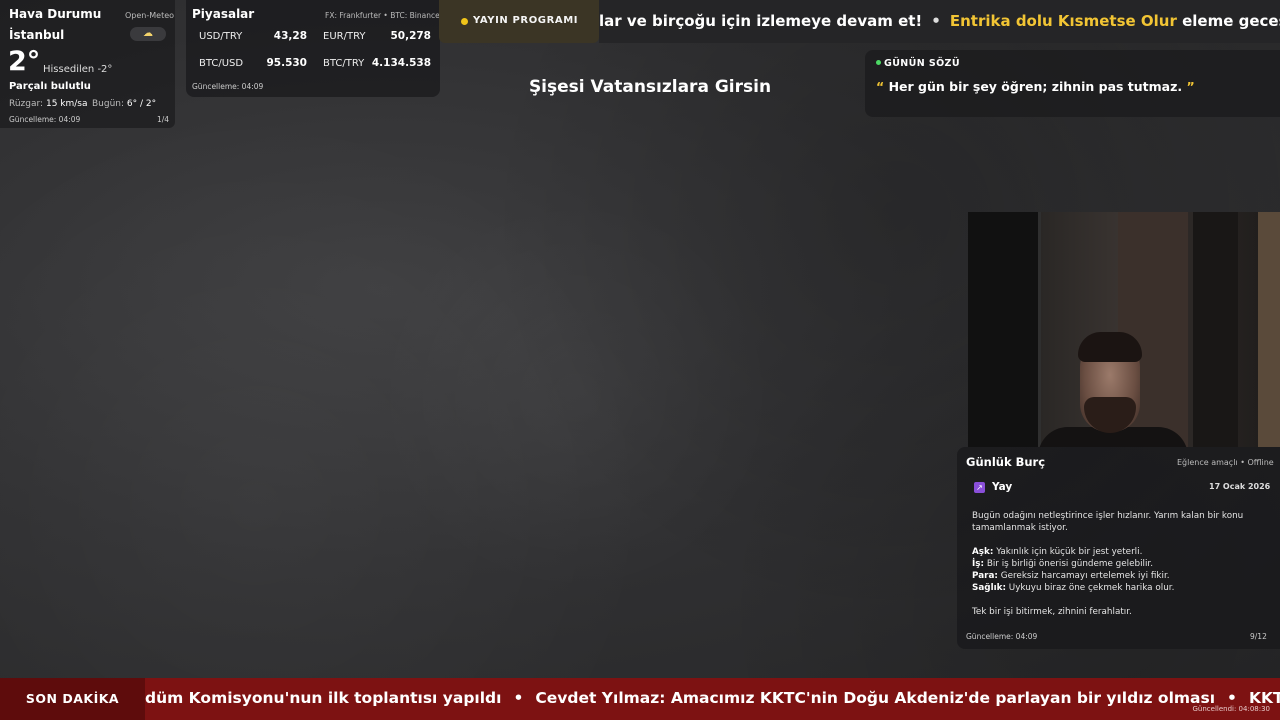 The image size is (1280, 720). I want to click on horoscope-title: Günlük Burç, so click(1006, 462).